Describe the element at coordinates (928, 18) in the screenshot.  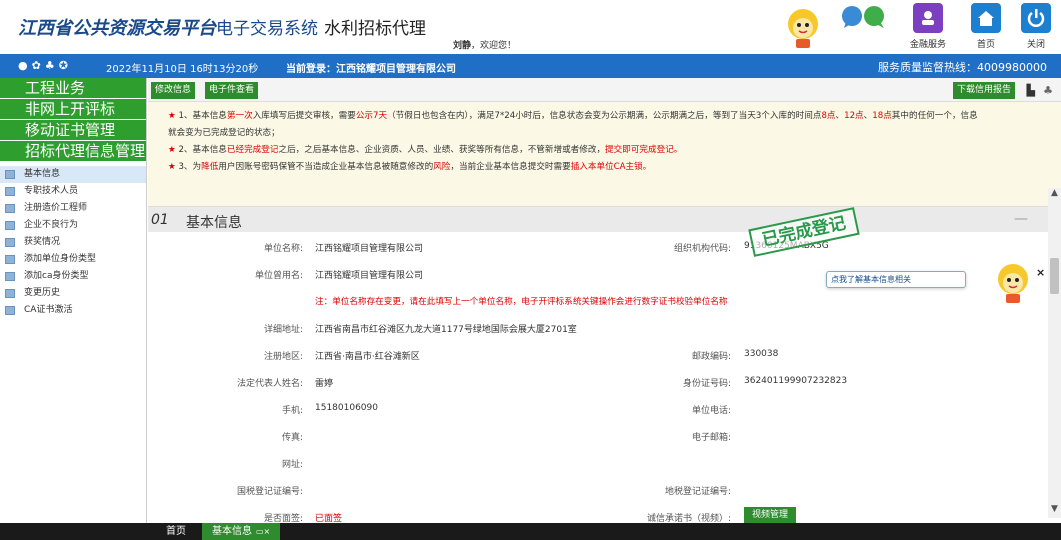
I see `finance-icon` at that location.